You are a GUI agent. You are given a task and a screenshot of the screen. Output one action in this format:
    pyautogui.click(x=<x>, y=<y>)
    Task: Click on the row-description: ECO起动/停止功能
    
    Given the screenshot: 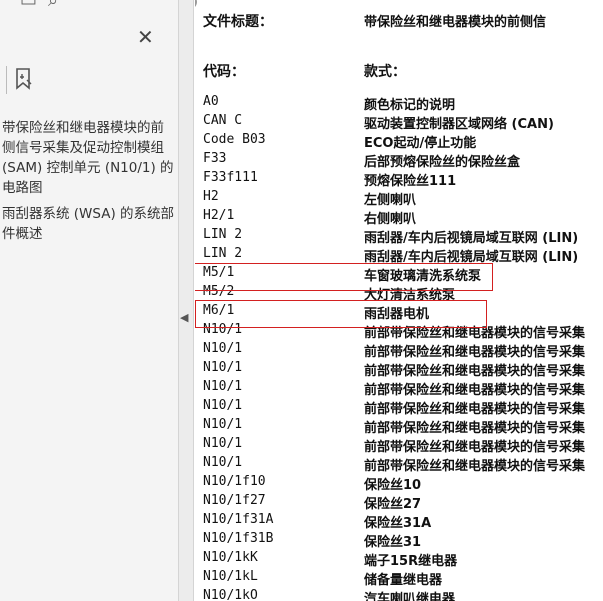 What is the action you would take?
    pyautogui.click(x=420, y=143)
    